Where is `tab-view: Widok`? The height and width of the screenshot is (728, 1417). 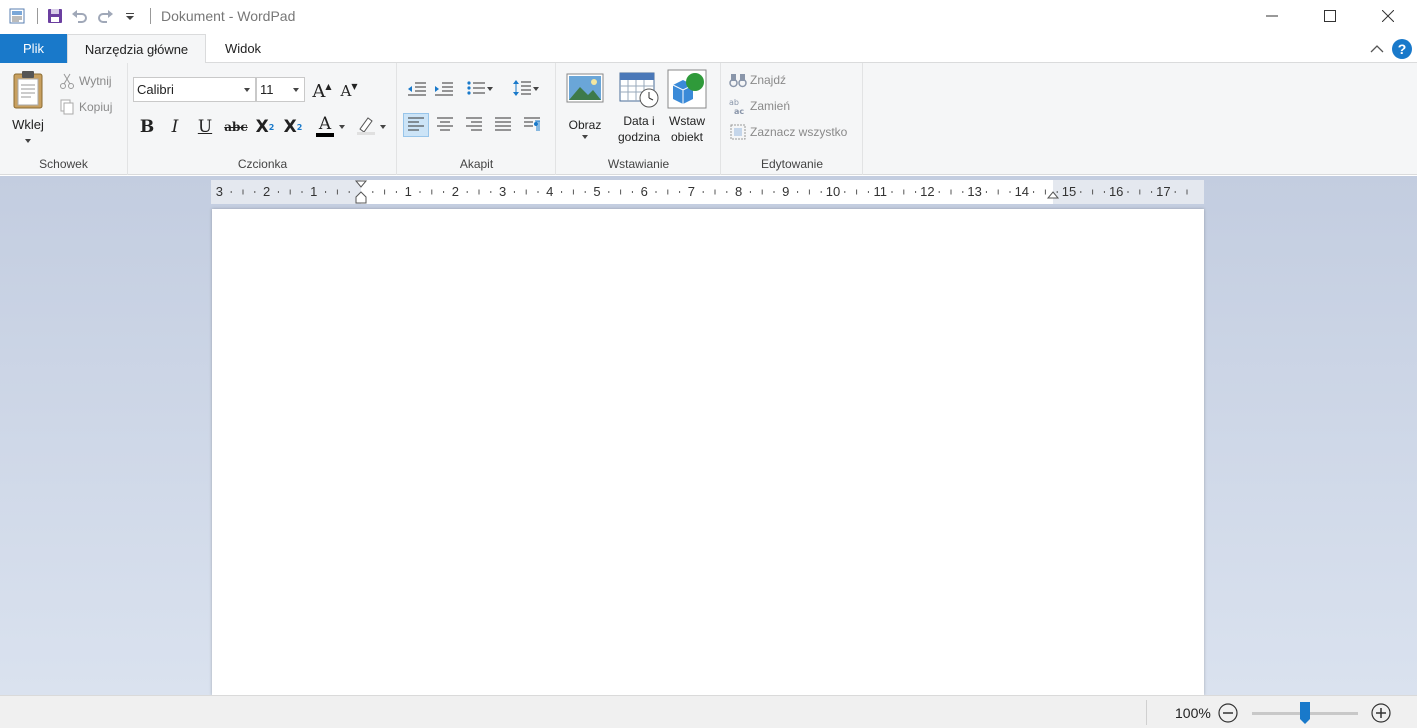
tab-view: Widok is located at coordinates (243, 48).